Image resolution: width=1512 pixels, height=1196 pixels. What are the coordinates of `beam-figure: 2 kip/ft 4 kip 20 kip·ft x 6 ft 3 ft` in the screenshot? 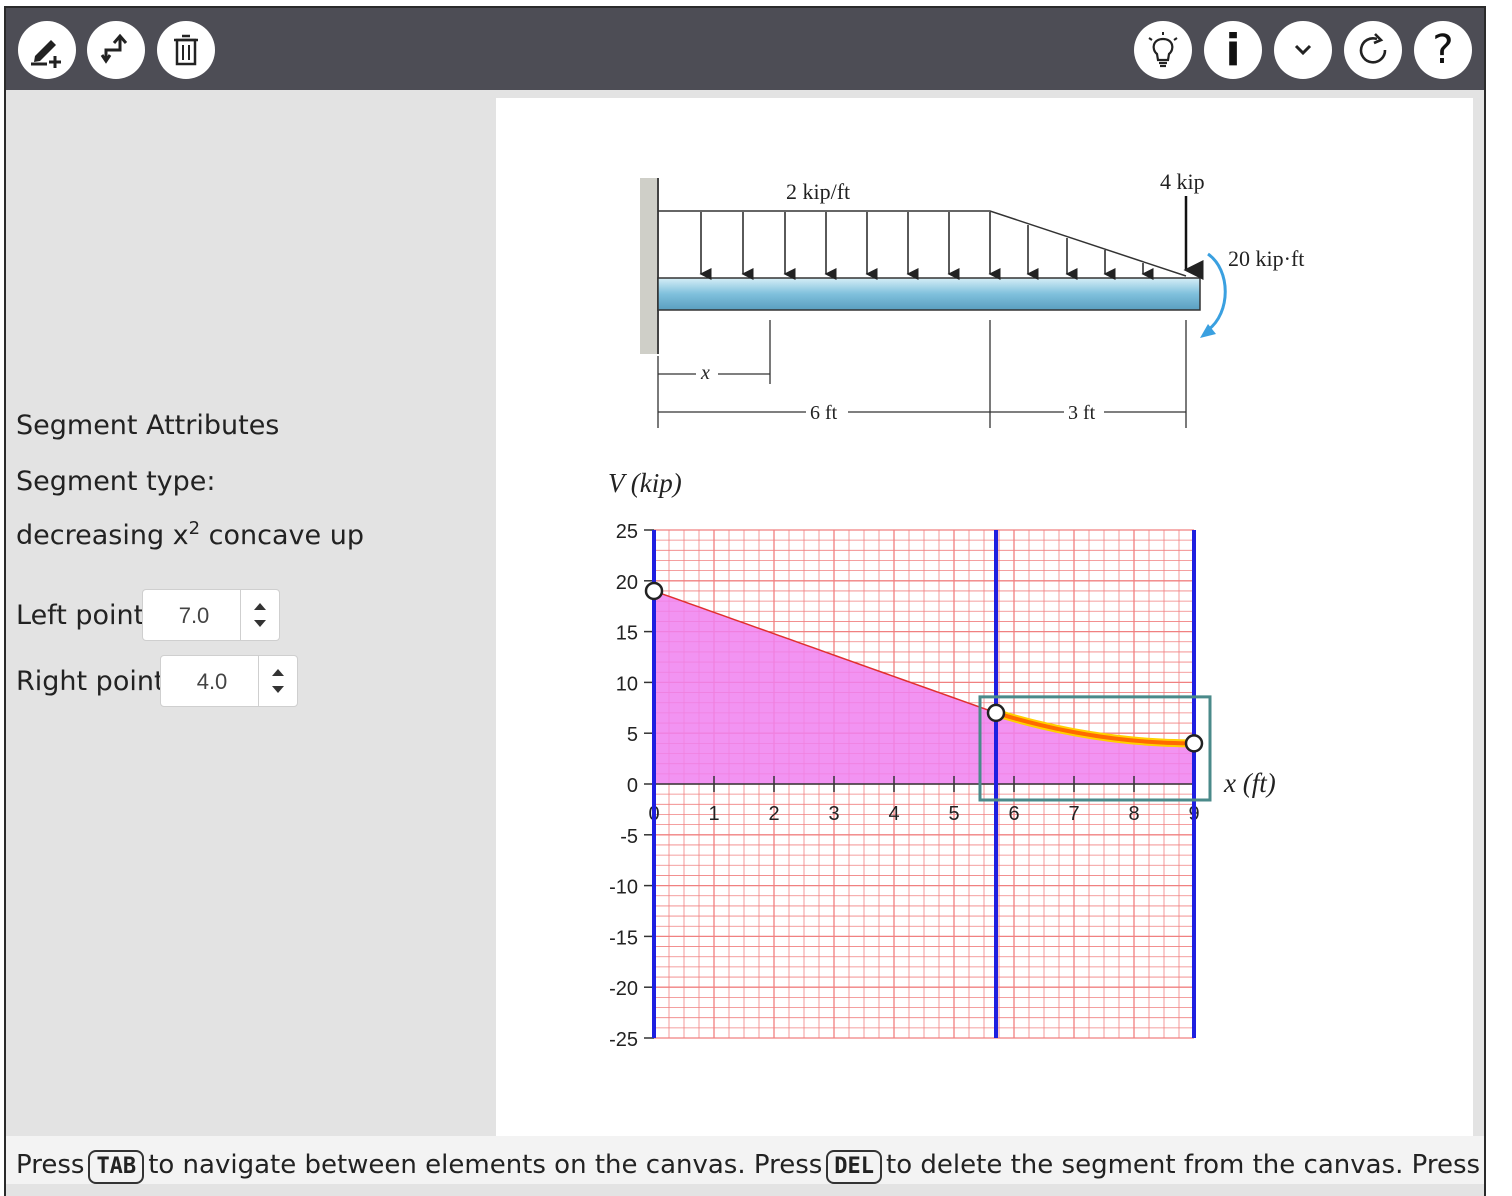 It's located at (972, 298).